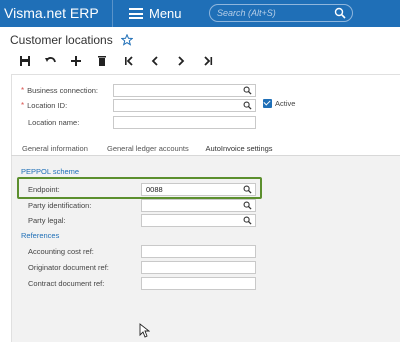  Describe the element at coordinates (155, 61) in the screenshot. I see `previous-record-icon` at that location.